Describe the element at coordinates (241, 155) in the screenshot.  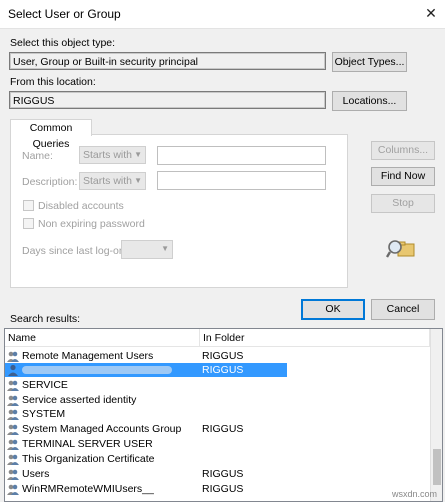
I see `name-input` at that location.